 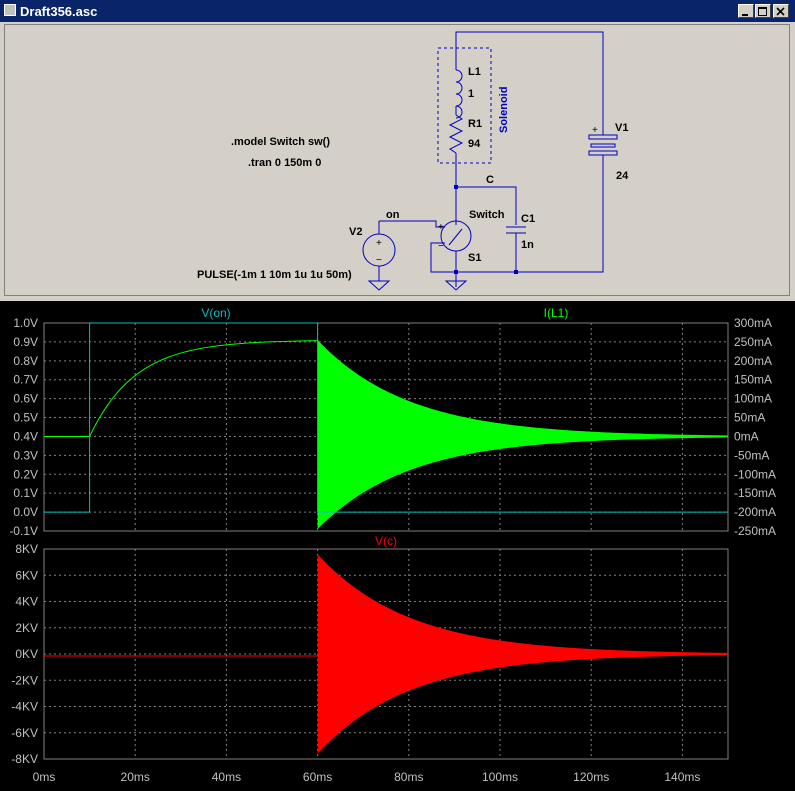 I want to click on wire-net-on, so click(x=412, y=224).